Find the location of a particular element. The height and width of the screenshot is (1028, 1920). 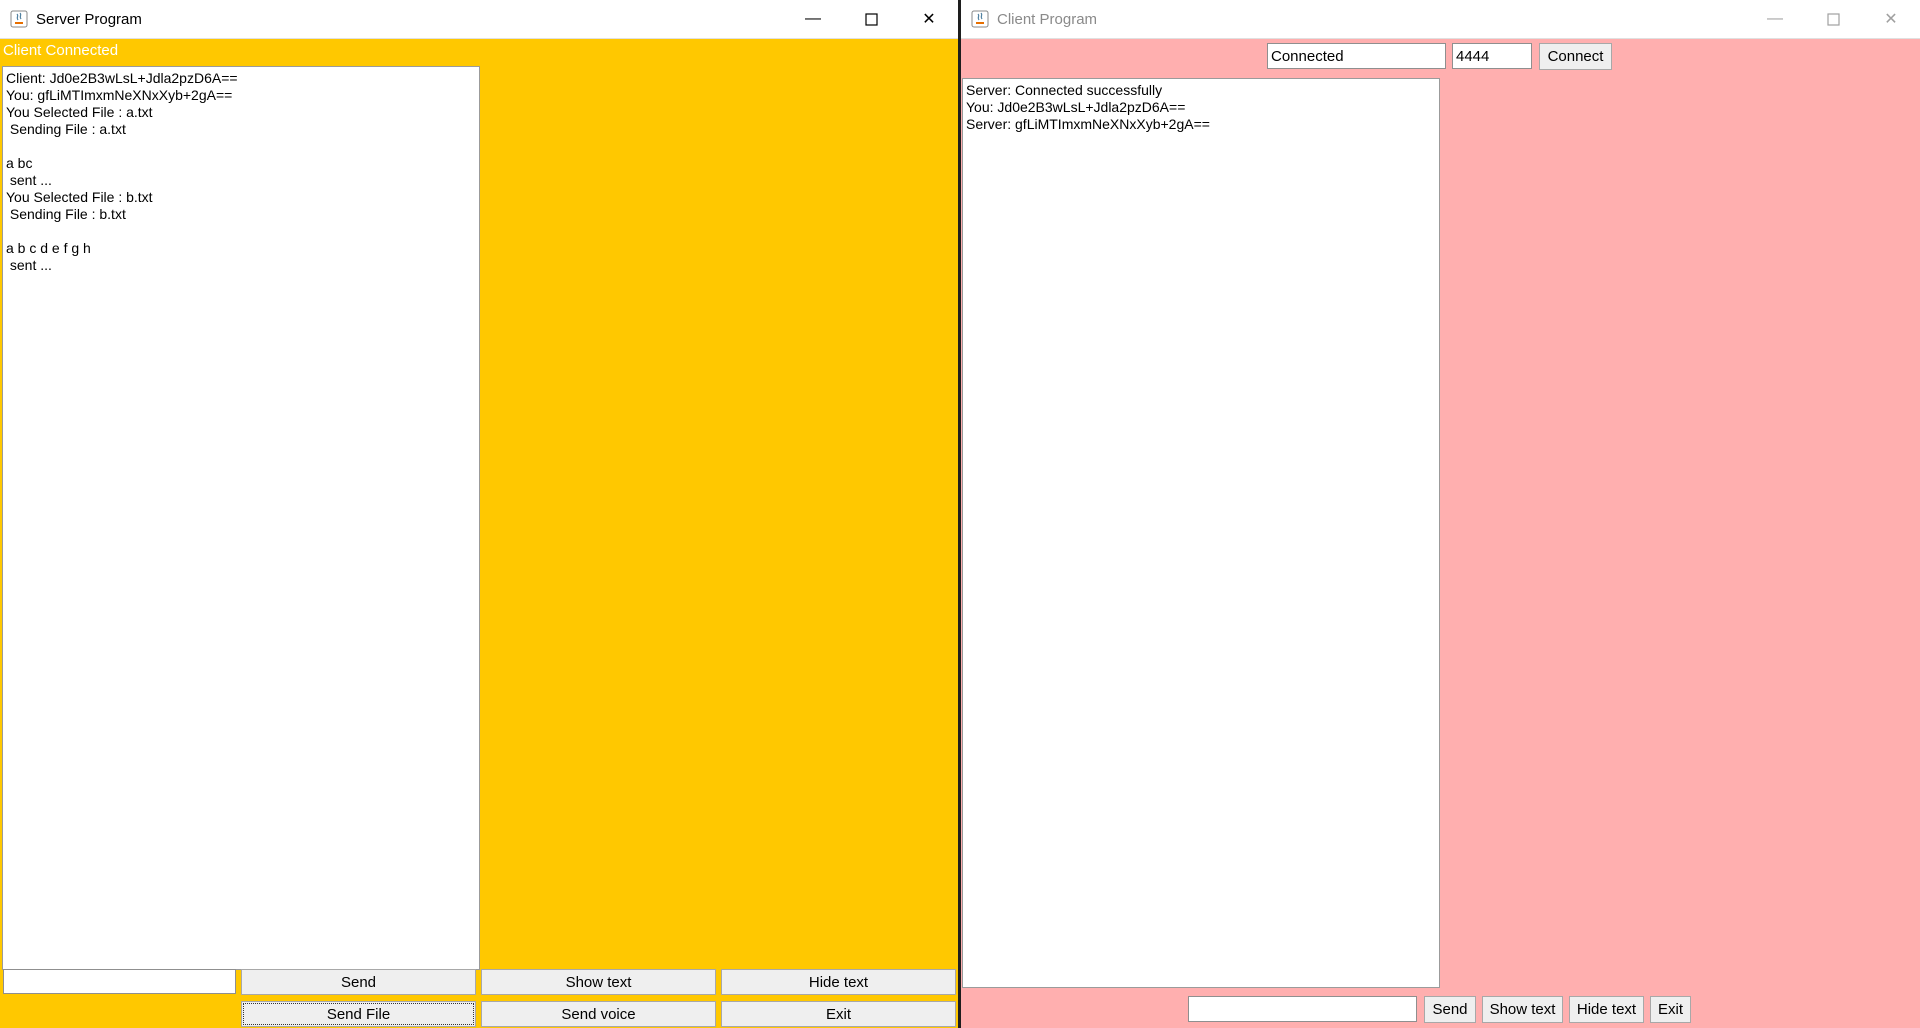

log-line: Server: gfLiMTImxmNeXNxXyb+2gA== is located at coordinates (1088, 124).